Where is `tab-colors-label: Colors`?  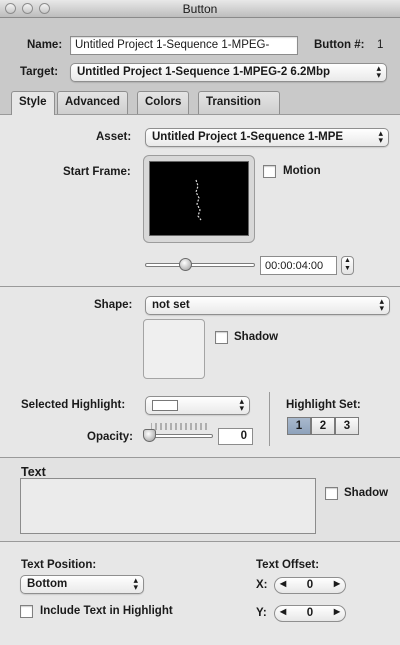 tab-colors-label: Colors is located at coordinates (163, 102).